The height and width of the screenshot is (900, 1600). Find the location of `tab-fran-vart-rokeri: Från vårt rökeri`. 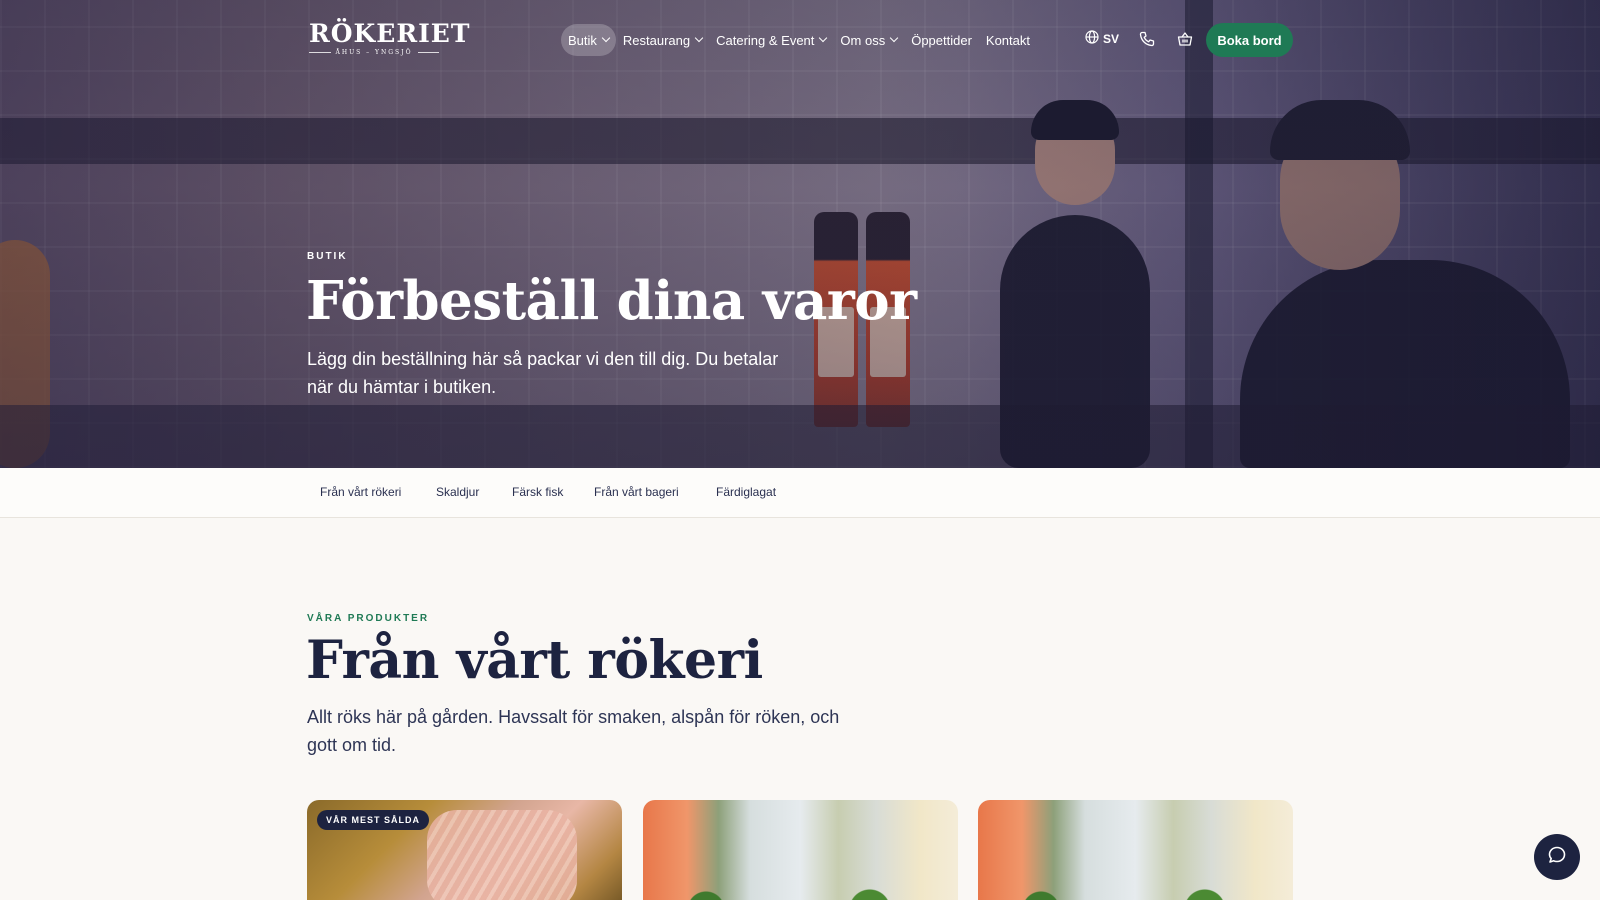

tab-fran-vart-rokeri: Från vårt rökeri is located at coordinates (360, 492).